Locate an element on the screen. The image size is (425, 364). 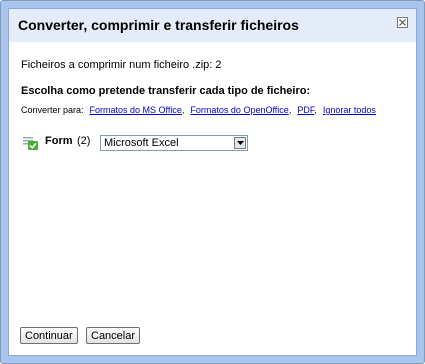
dropdown-arrow-button is located at coordinates (240, 143).